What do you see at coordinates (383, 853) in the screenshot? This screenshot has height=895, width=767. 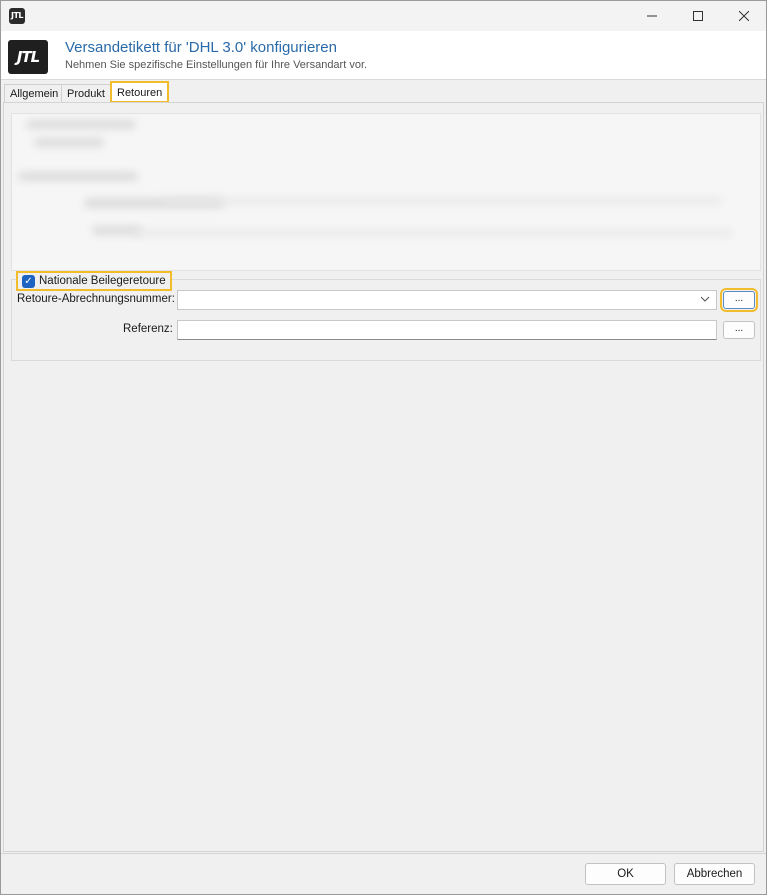 I see `footer-divider` at bounding box center [383, 853].